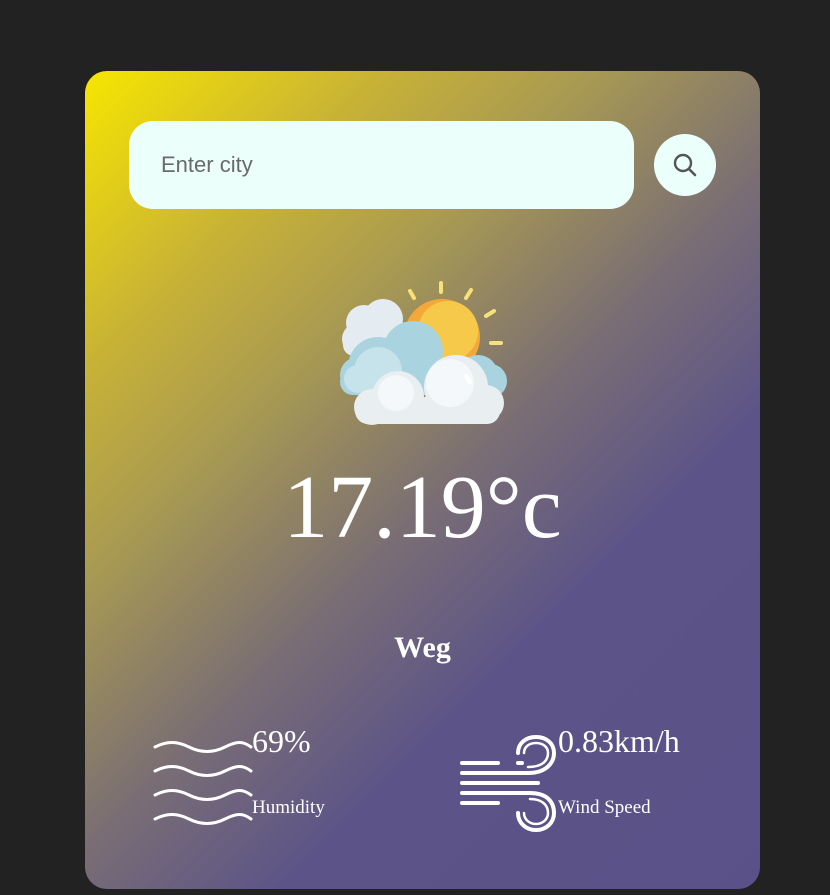 The image size is (830, 895). I want to click on humidity-label: Humidity, so click(288, 807).